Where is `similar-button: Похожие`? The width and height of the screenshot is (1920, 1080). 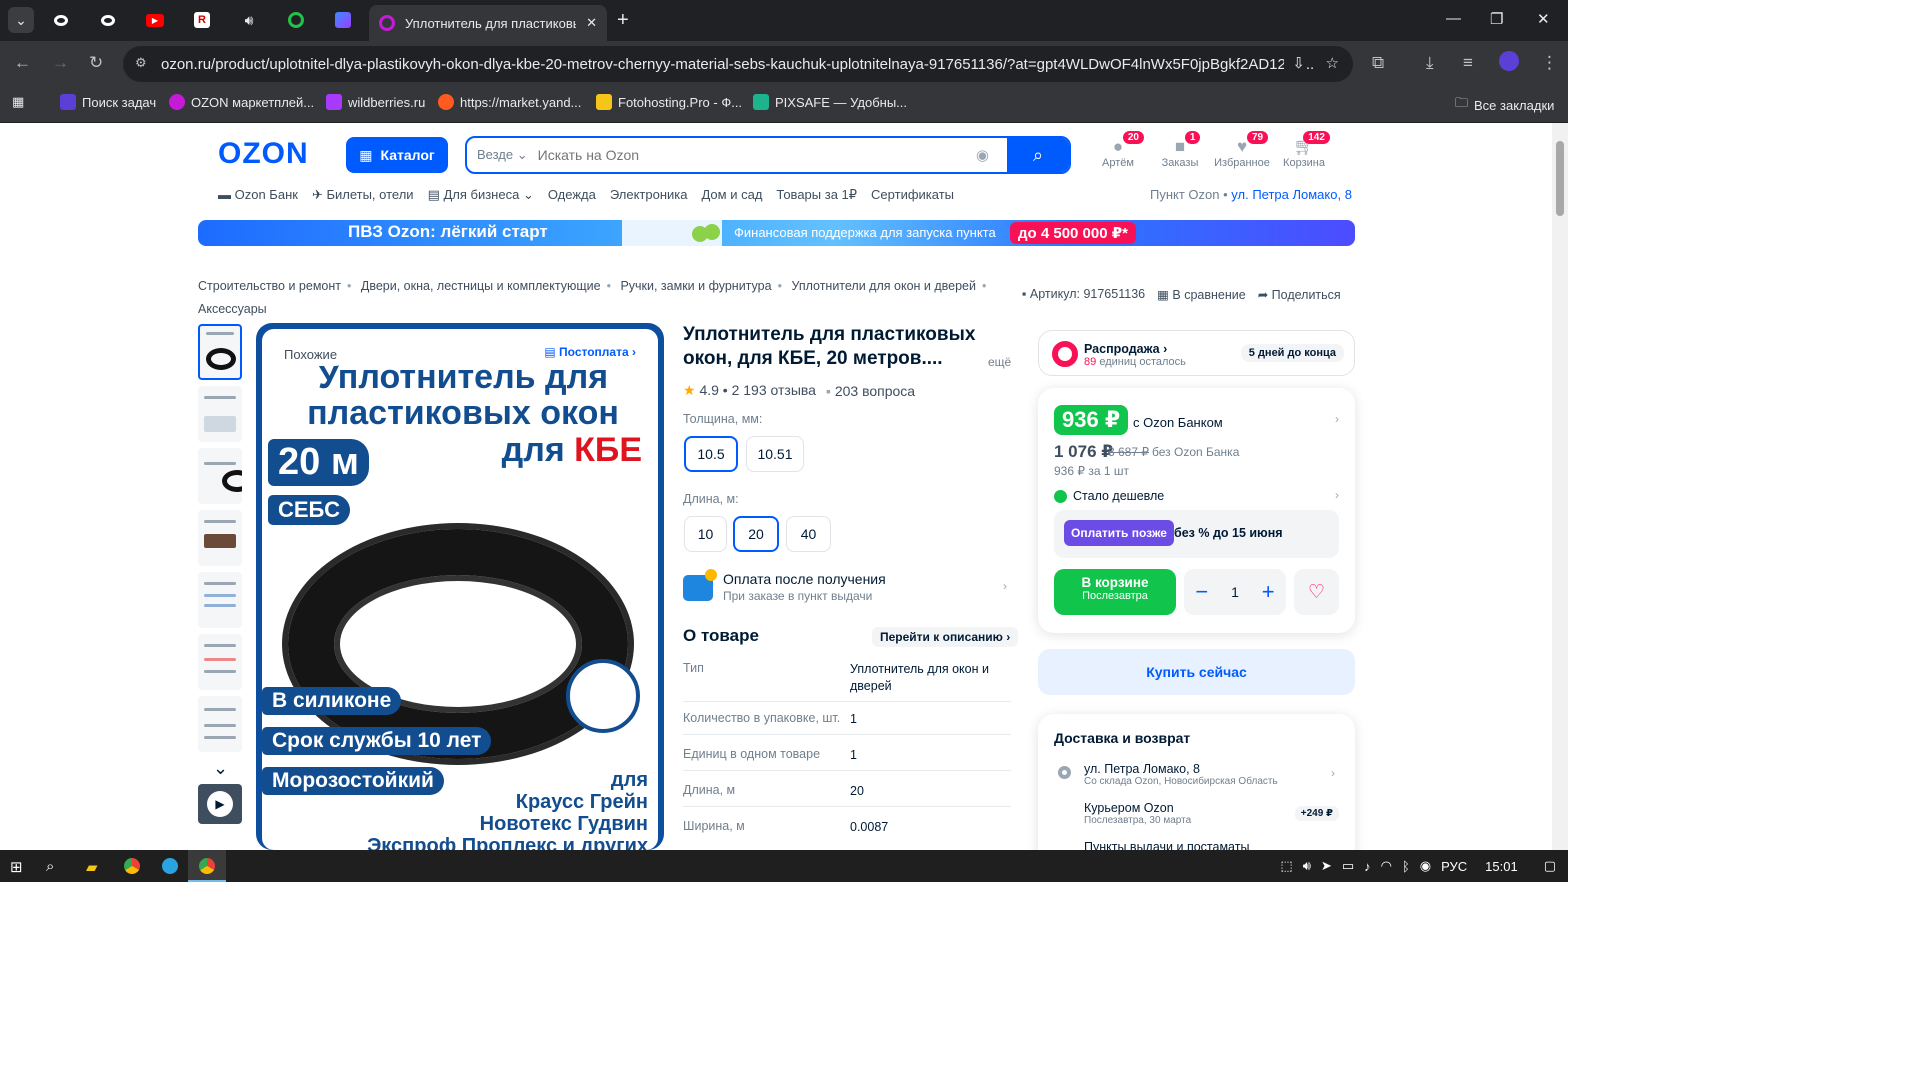 similar-button: Похожие is located at coordinates (311, 354).